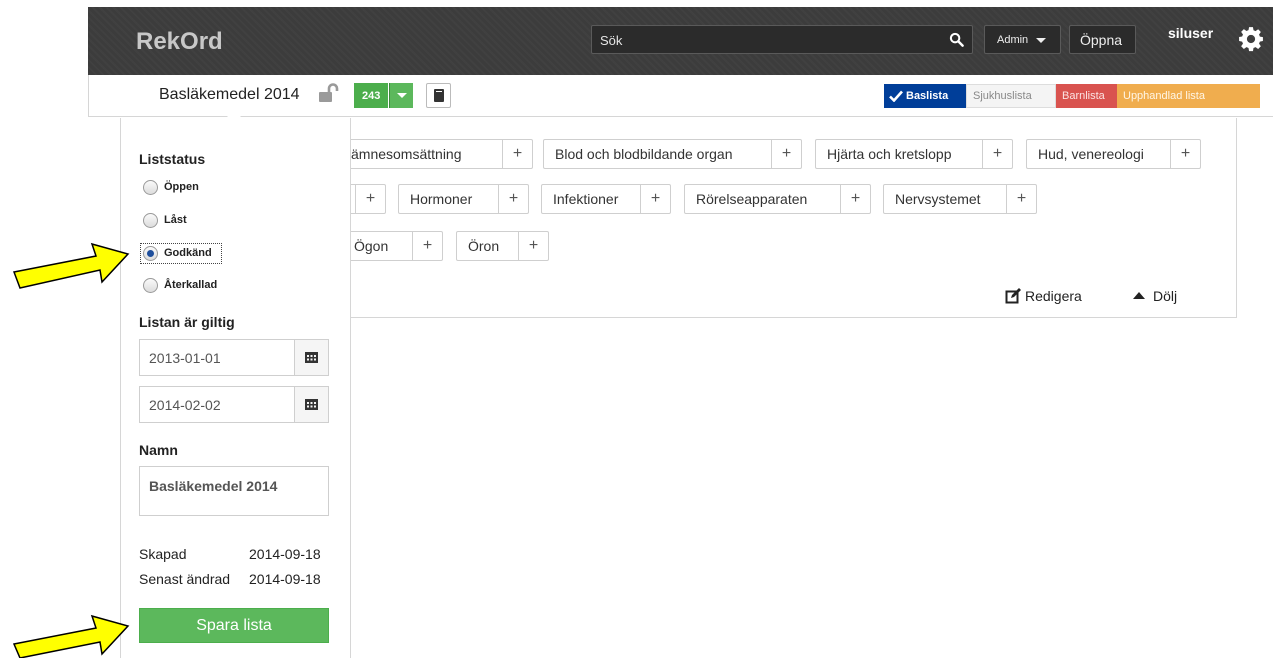  What do you see at coordinates (234, 114) in the screenshot?
I see `popup-notch` at bounding box center [234, 114].